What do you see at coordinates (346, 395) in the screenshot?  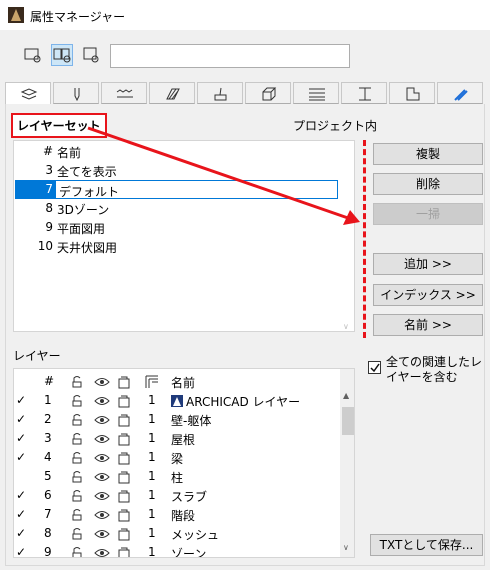 I see `scroll-up-icon: ▲` at bounding box center [346, 395].